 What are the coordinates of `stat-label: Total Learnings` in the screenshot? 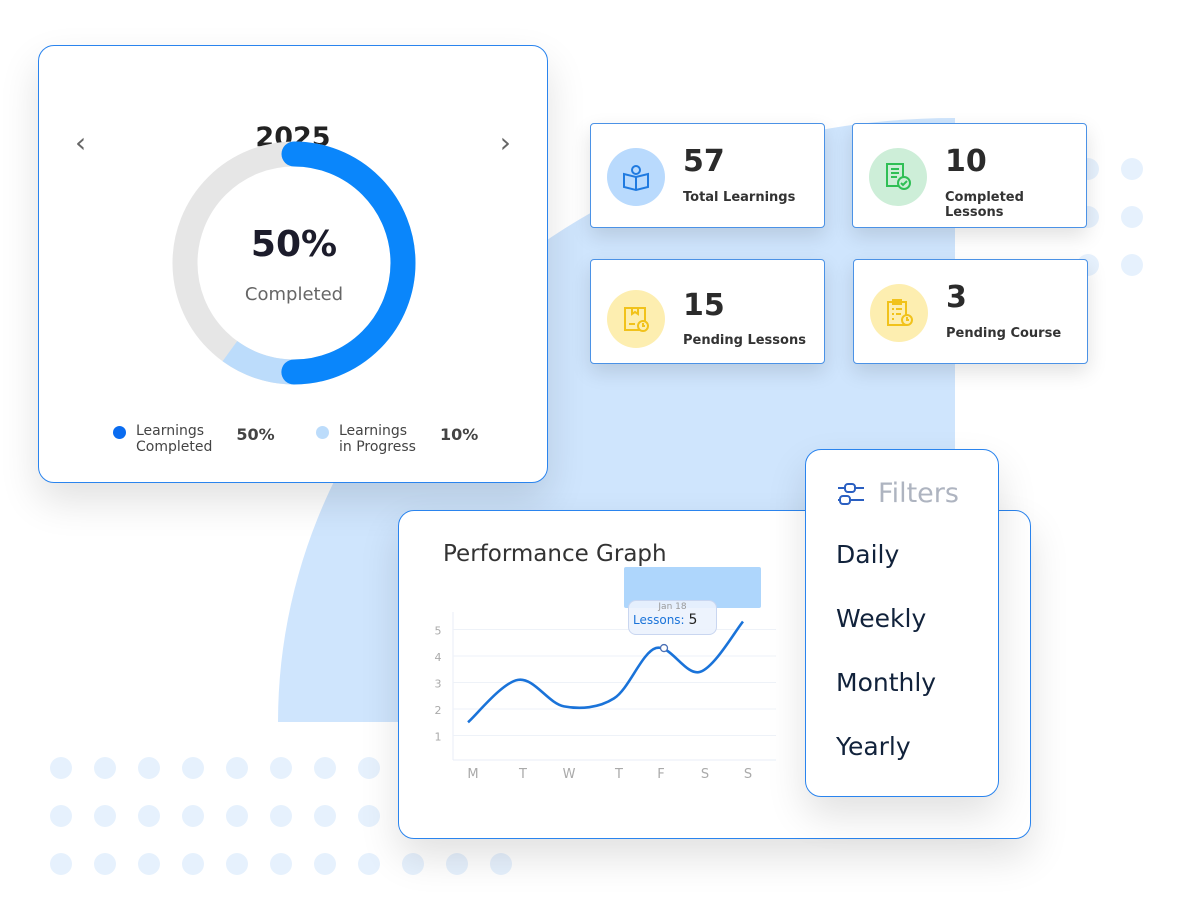 It's located at (739, 197).